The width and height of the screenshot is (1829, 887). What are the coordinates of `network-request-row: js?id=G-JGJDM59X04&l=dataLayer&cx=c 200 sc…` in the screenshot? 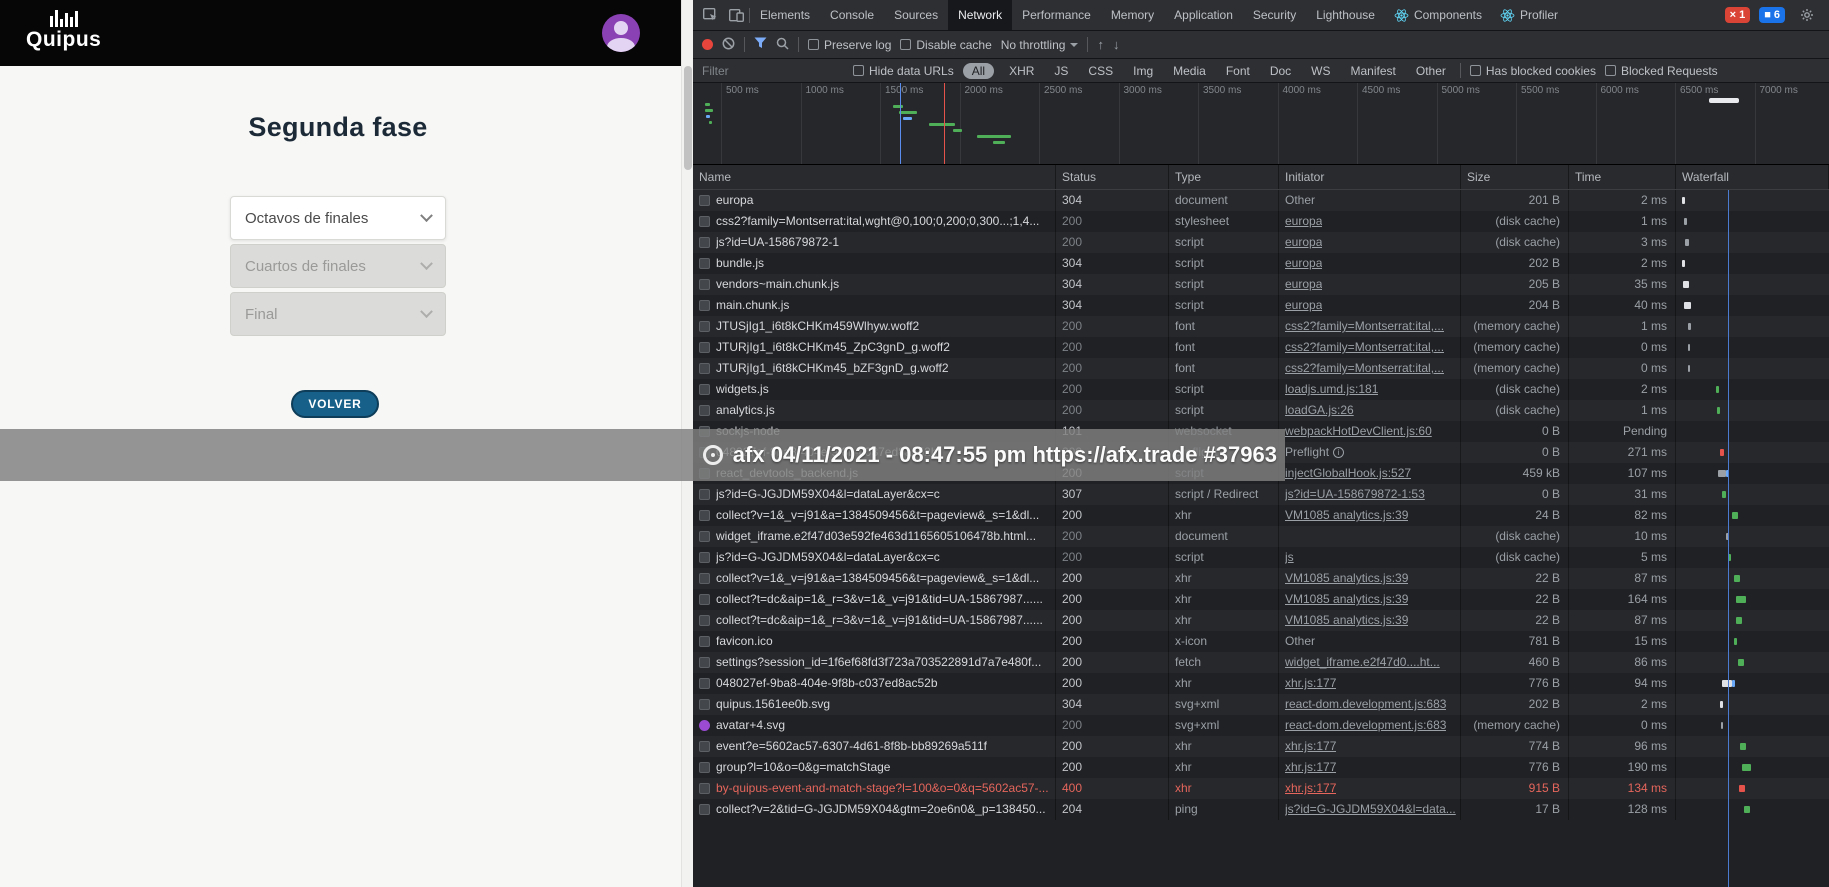 It's located at (1261, 557).